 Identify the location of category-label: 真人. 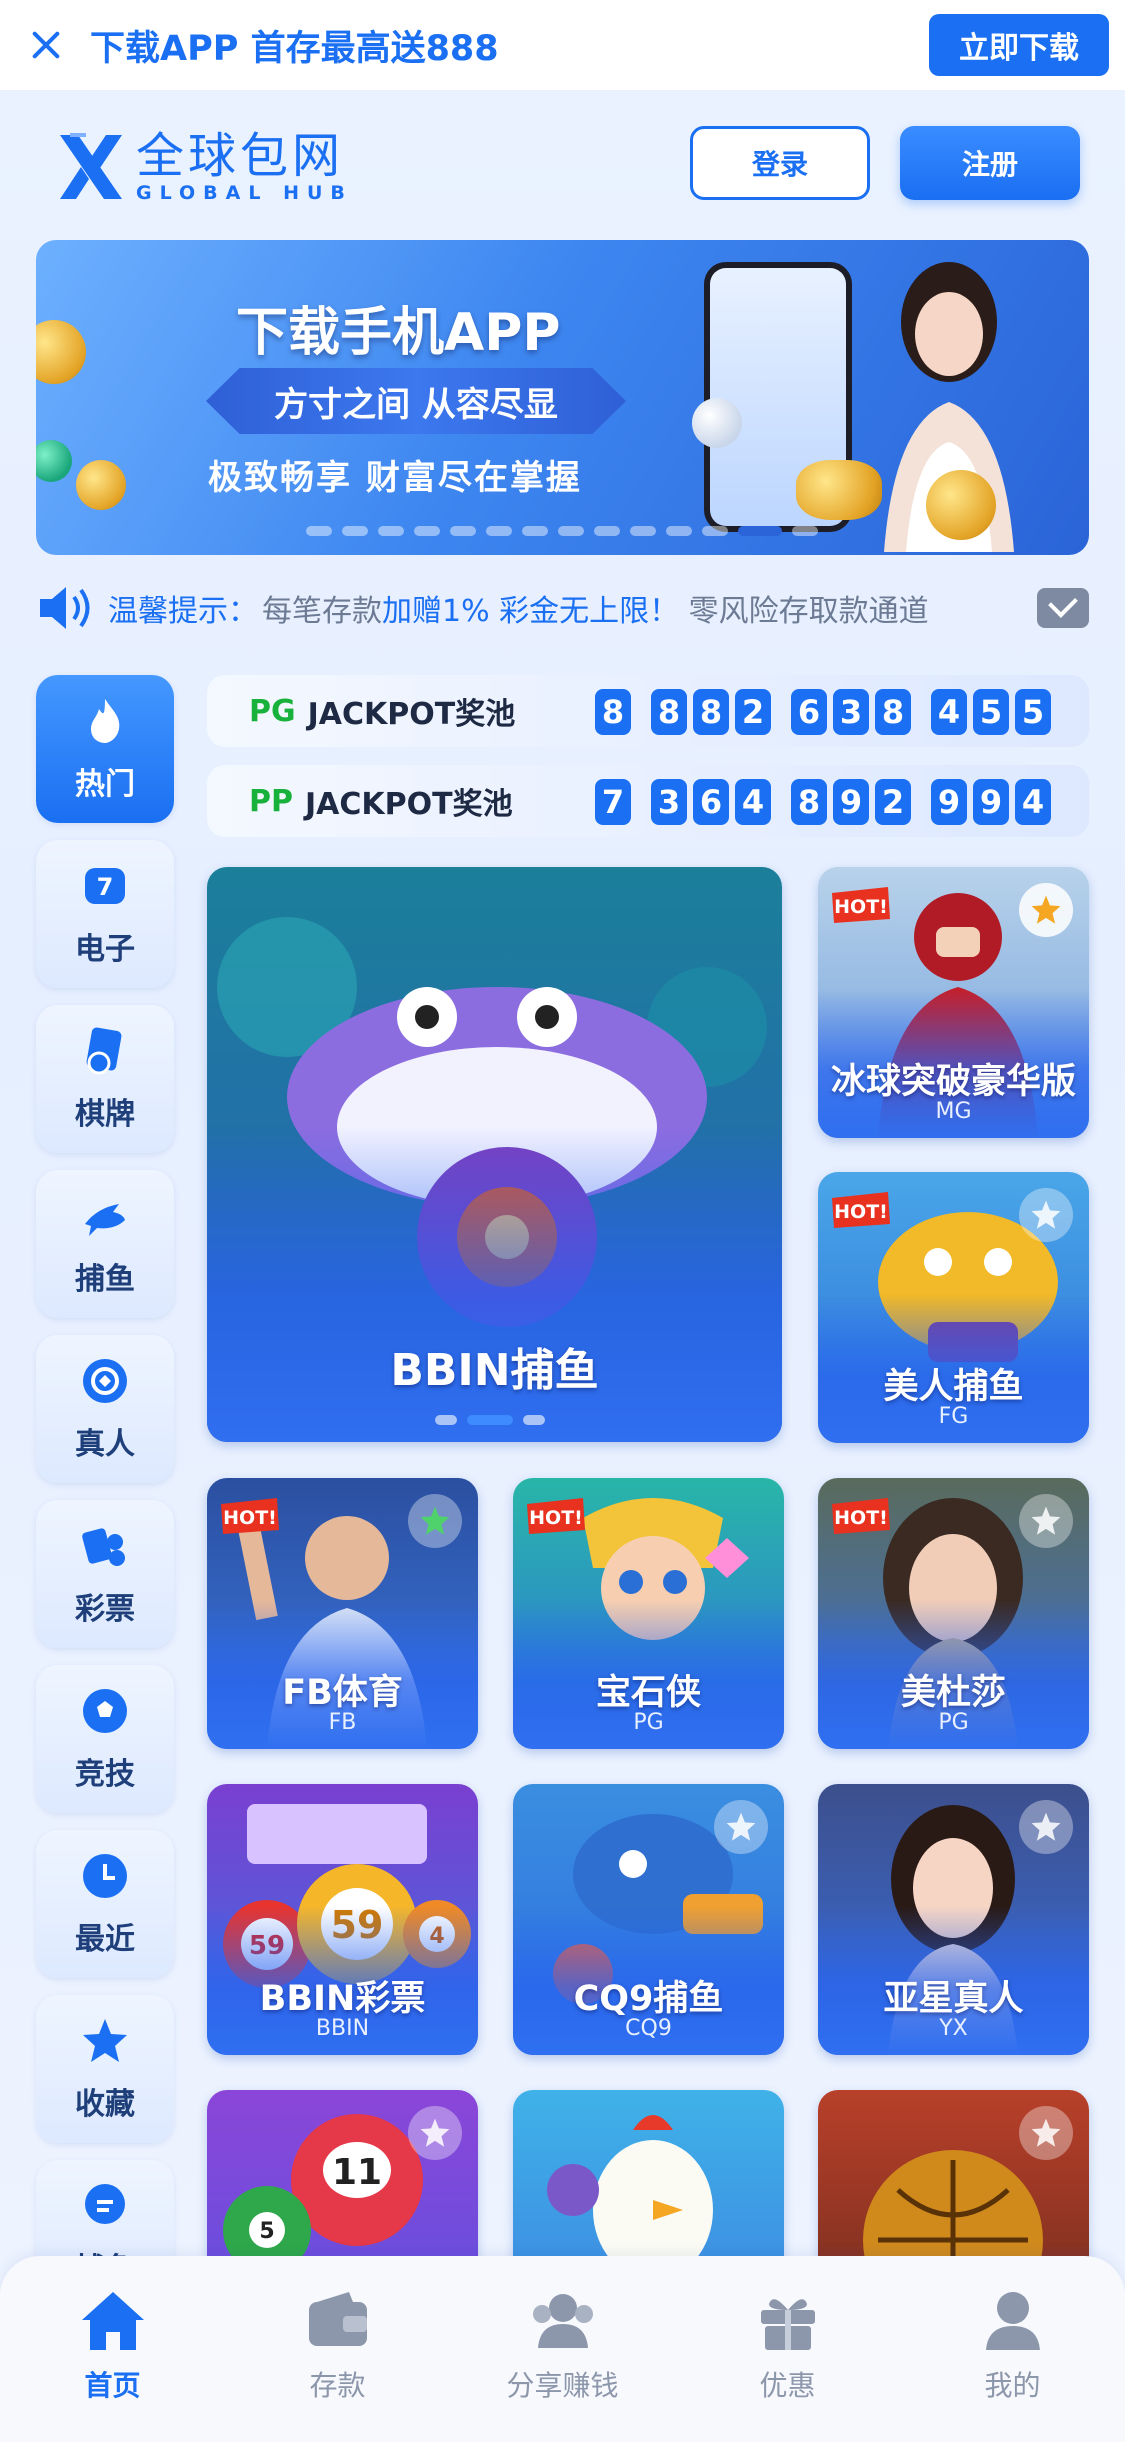
(105, 1444).